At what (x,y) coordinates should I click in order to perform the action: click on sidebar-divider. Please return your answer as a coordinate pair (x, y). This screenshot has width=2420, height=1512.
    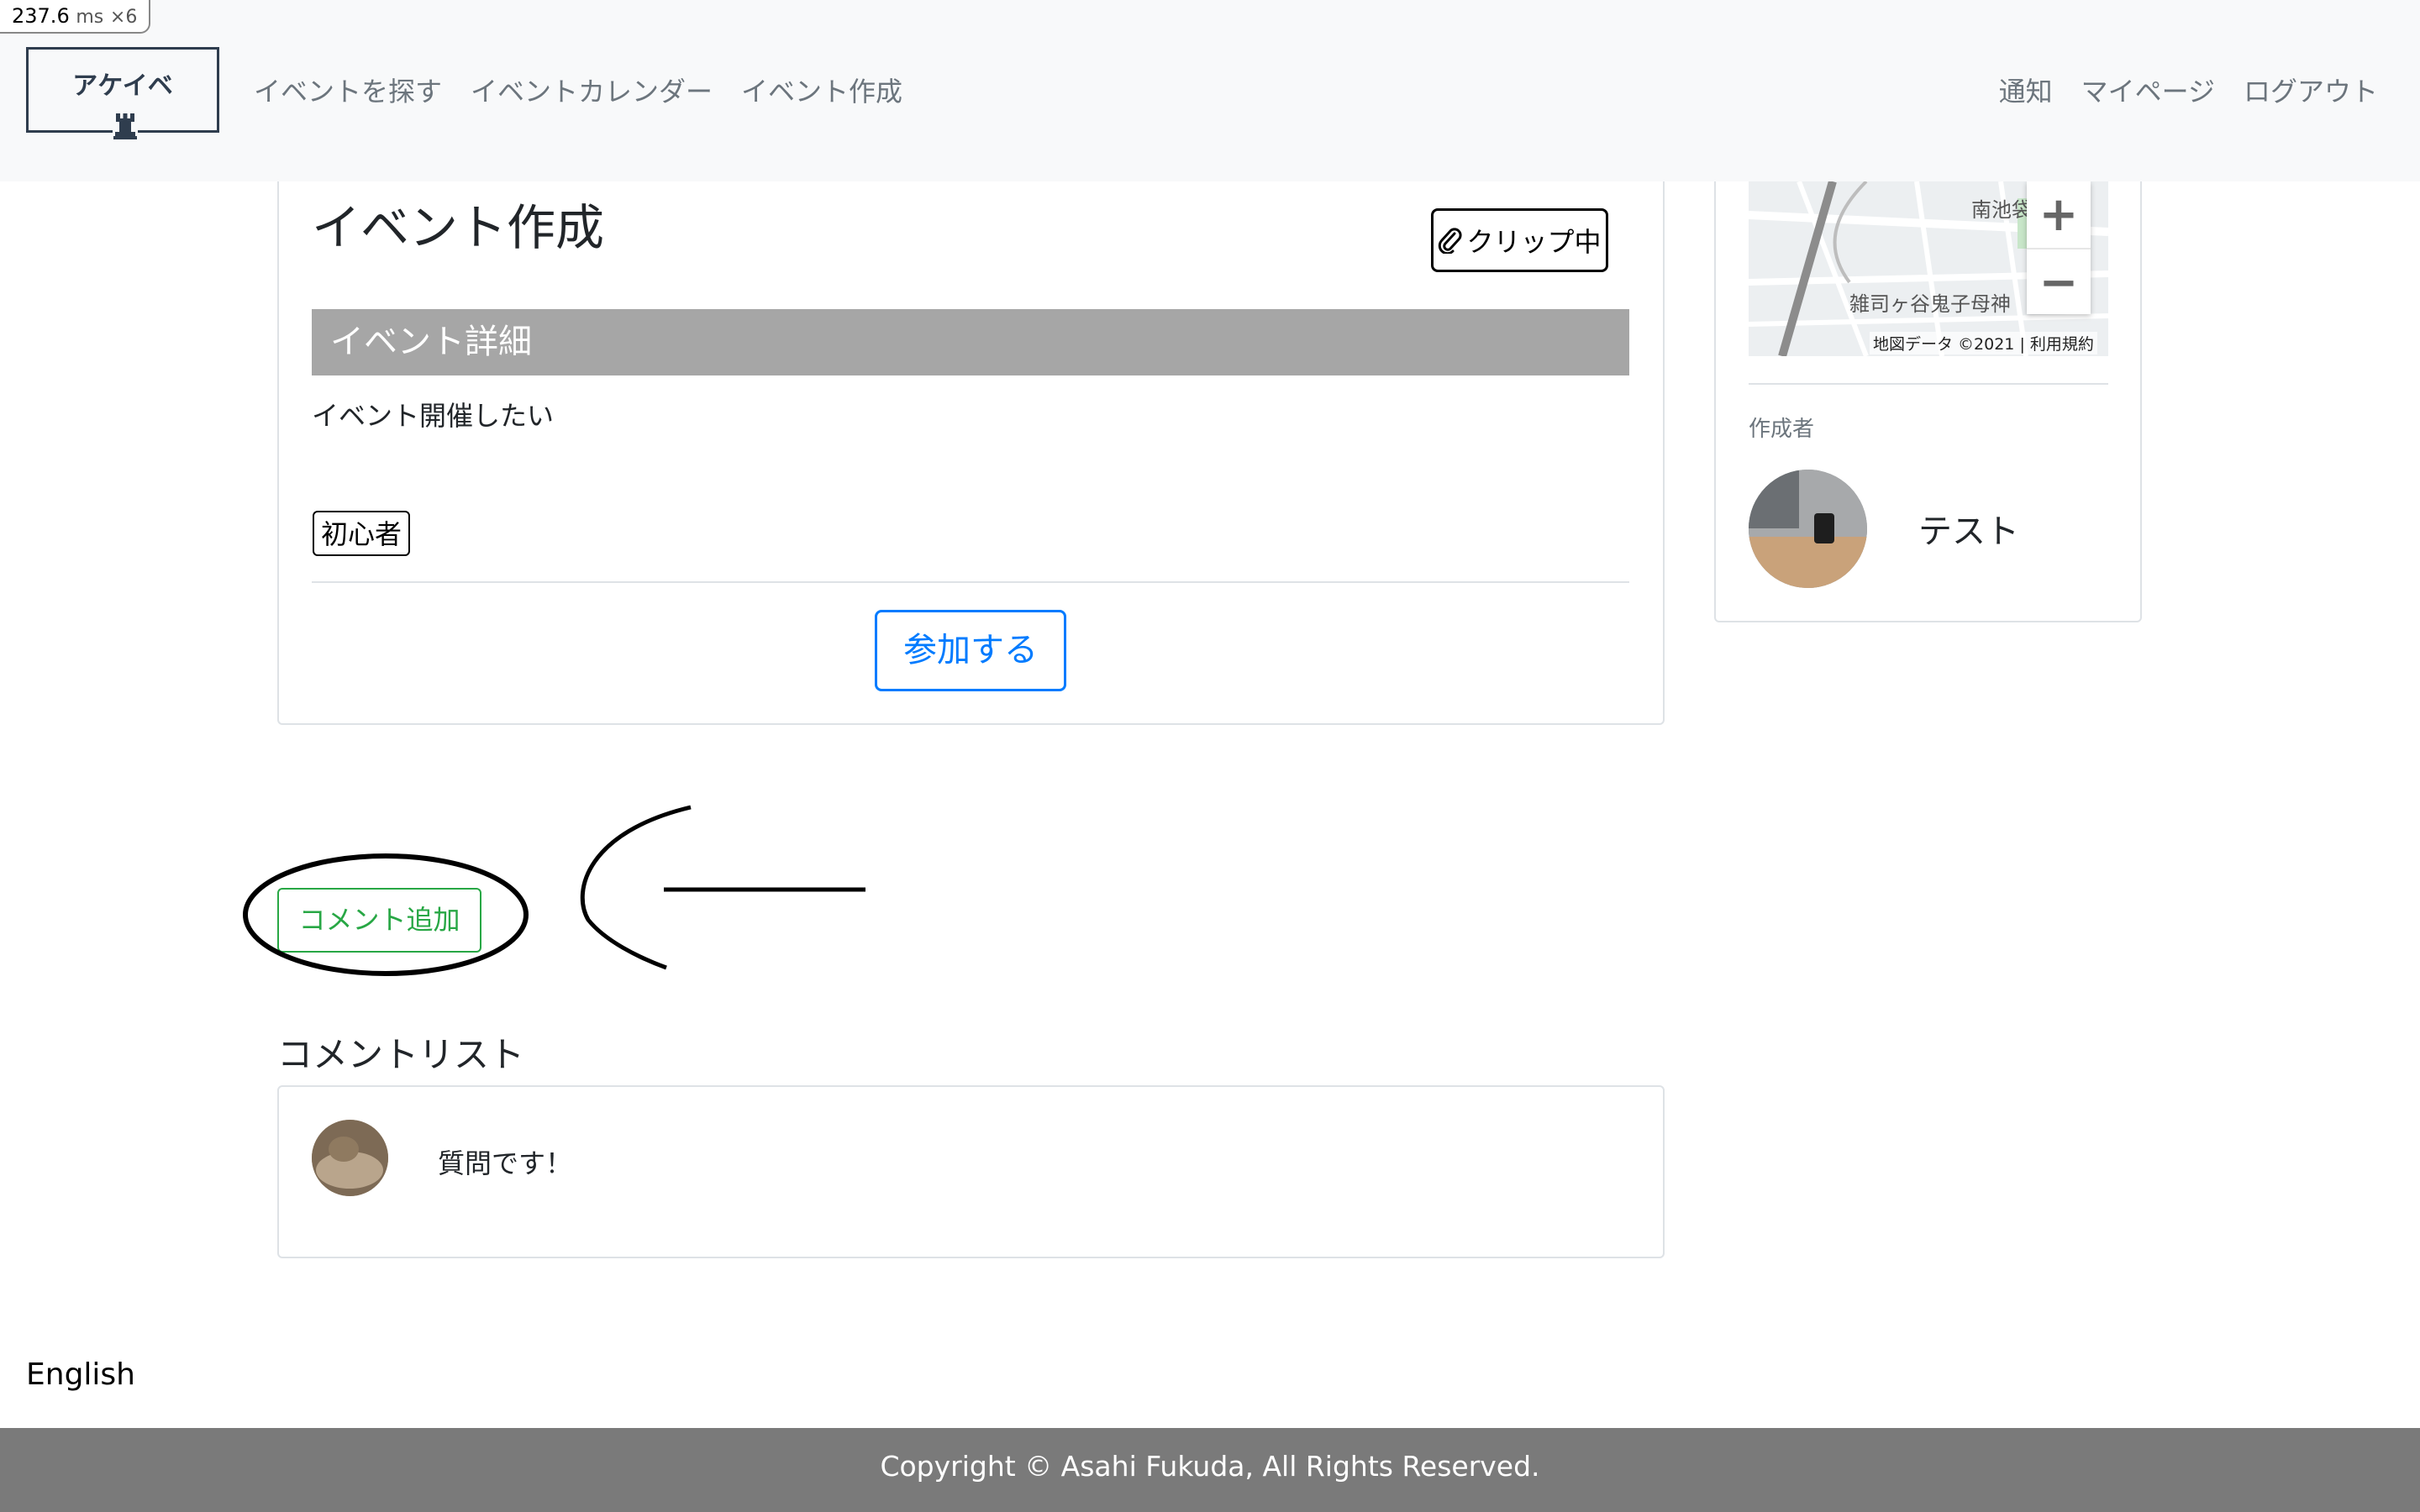
    Looking at the image, I should click on (1928, 384).